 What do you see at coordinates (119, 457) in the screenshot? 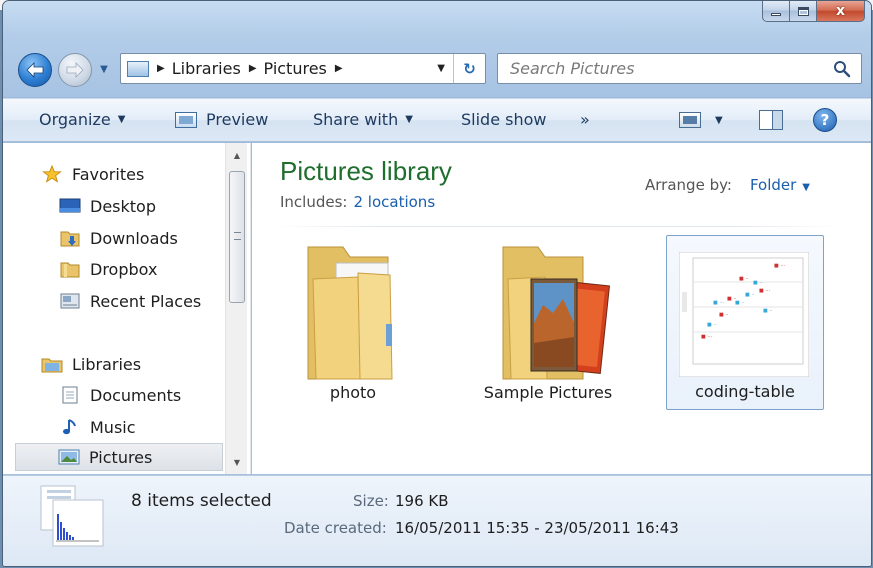
I see `sidebar-item-pictures: Pictures` at bounding box center [119, 457].